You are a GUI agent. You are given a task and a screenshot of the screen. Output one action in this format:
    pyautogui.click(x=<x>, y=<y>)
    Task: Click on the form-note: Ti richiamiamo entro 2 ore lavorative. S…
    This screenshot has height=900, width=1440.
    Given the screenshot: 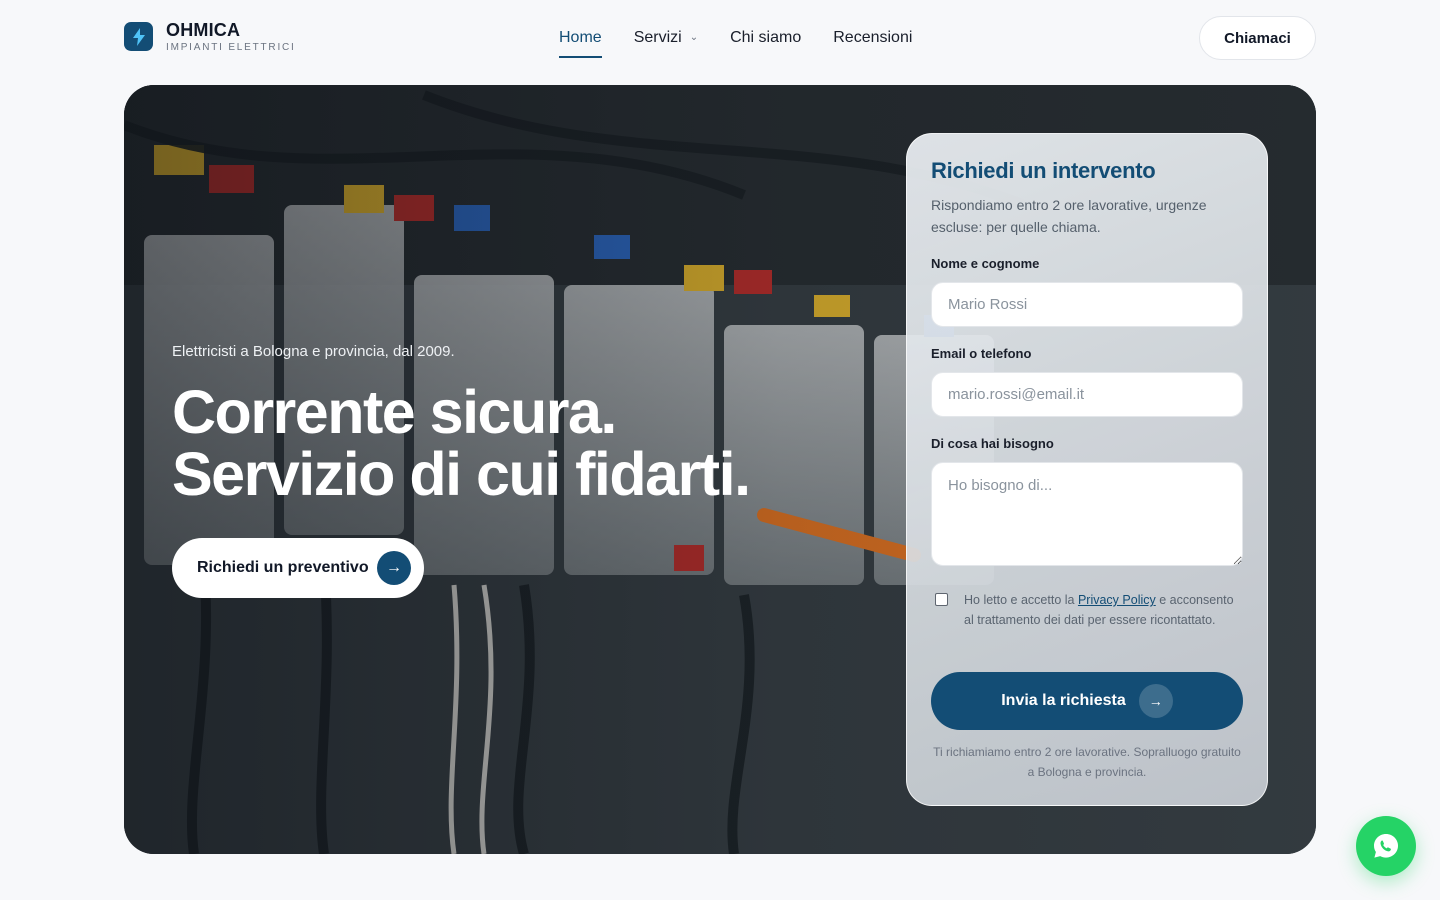 What is the action you would take?
    pyautogui.click(x=1087, y=762)
    